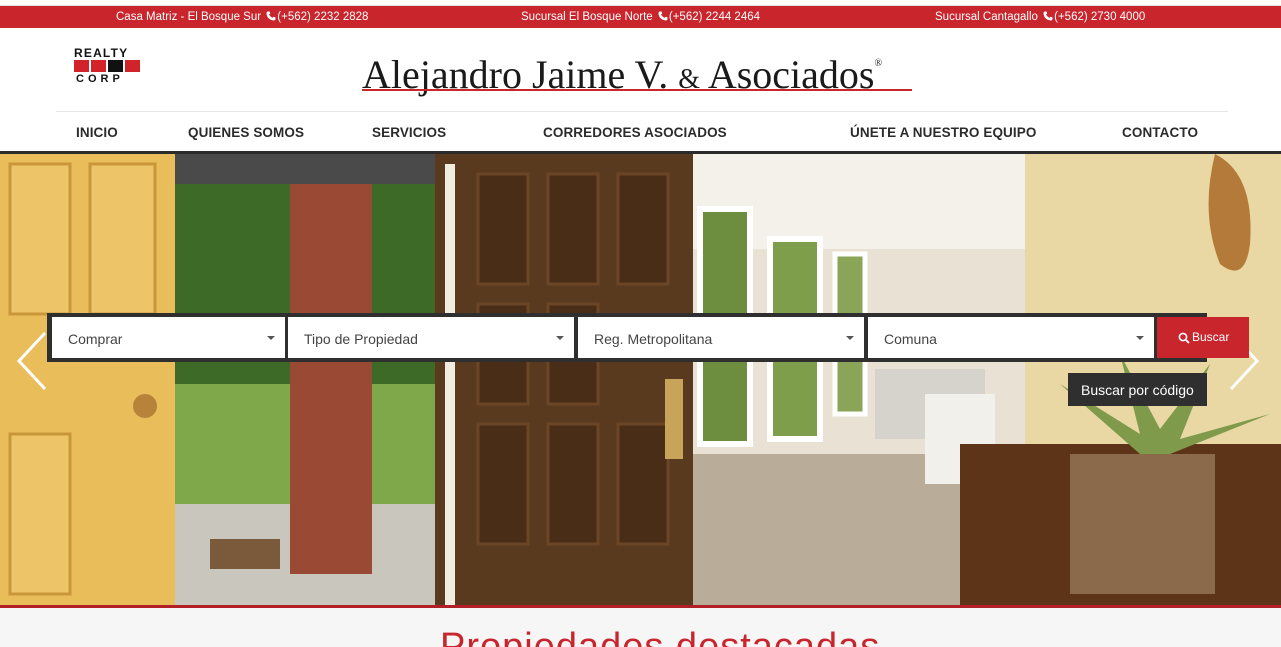 This screenshot has height=647, width=1281. I want to click on featured-section: Propiedades destacadas, so click(640, 627).